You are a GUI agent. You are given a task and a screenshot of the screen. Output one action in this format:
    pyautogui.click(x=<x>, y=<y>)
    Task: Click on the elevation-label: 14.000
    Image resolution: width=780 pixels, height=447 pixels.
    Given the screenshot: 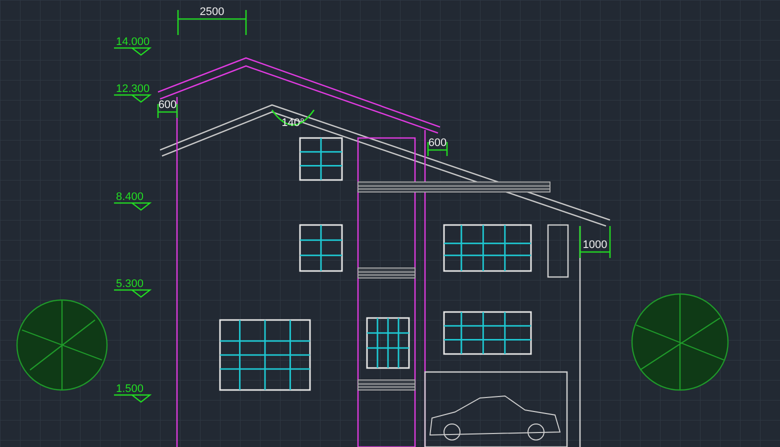 What is the action you would take?
    pyautogui.click(x=133, y=42)
    